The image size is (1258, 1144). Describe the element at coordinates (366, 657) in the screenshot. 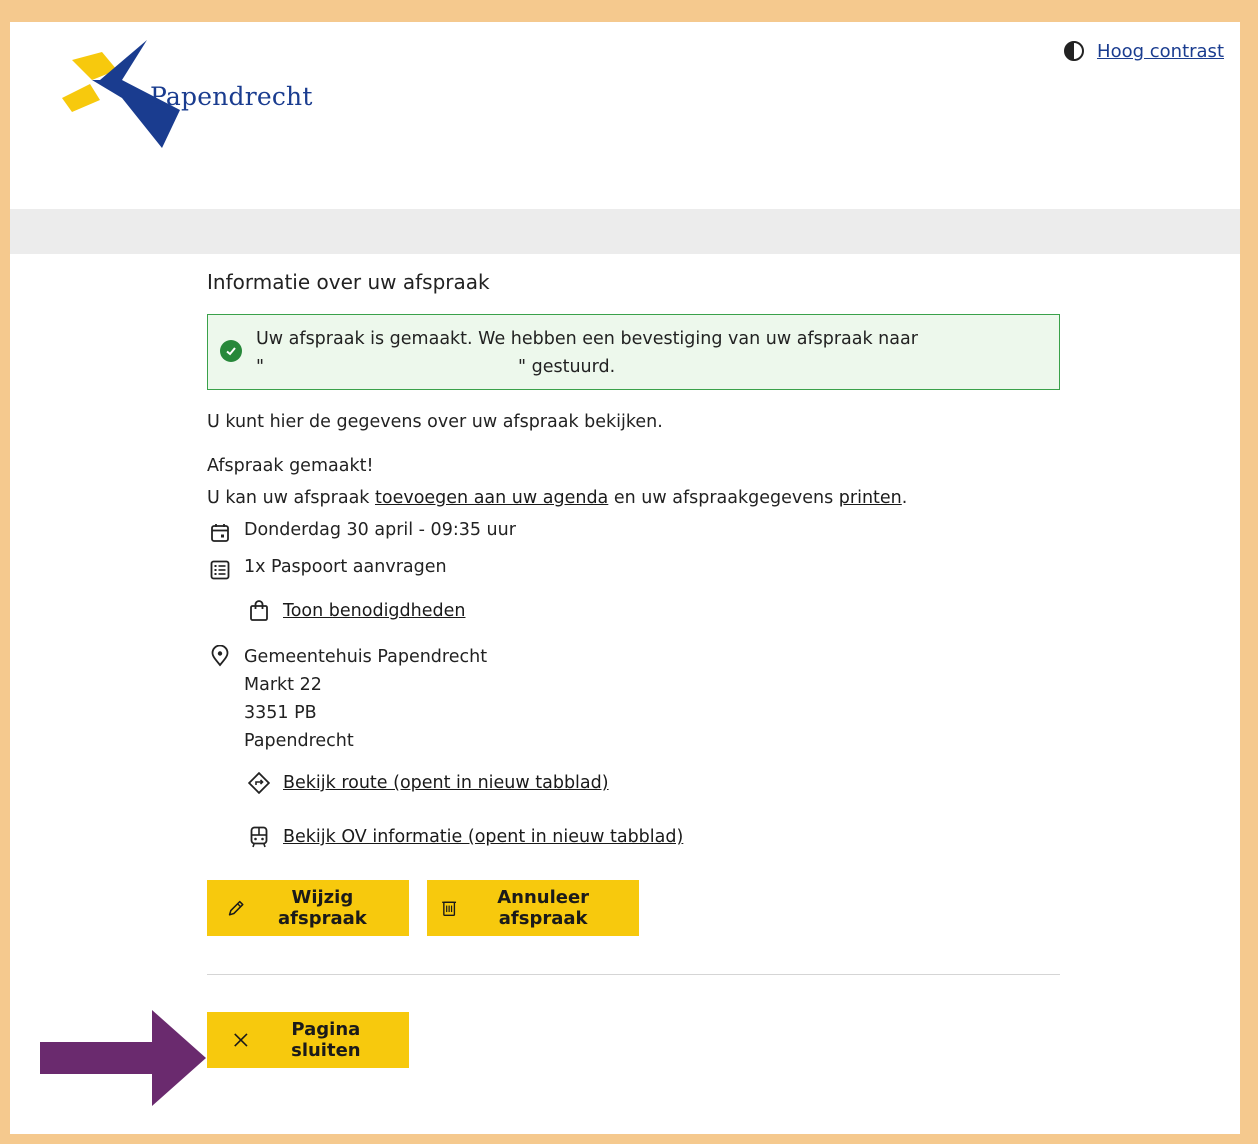

I see `location-name: Gemeentehuis Papendrecht` at that location.